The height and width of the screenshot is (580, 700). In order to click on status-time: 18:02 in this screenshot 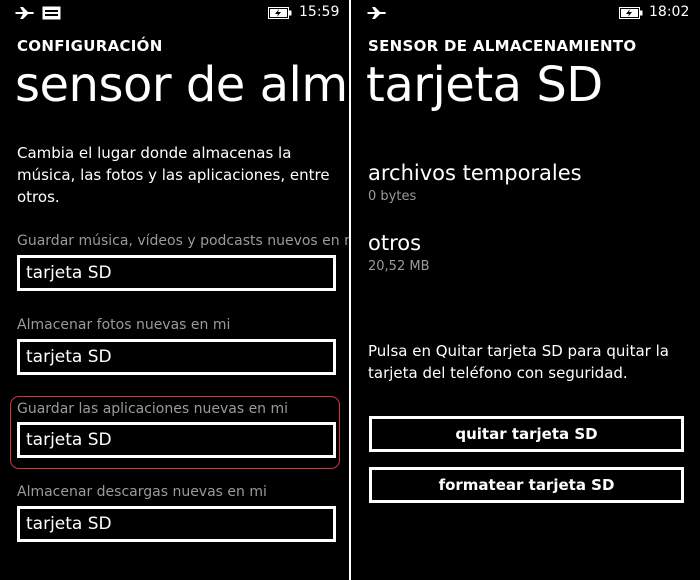, I will do `click(669, 12)`.